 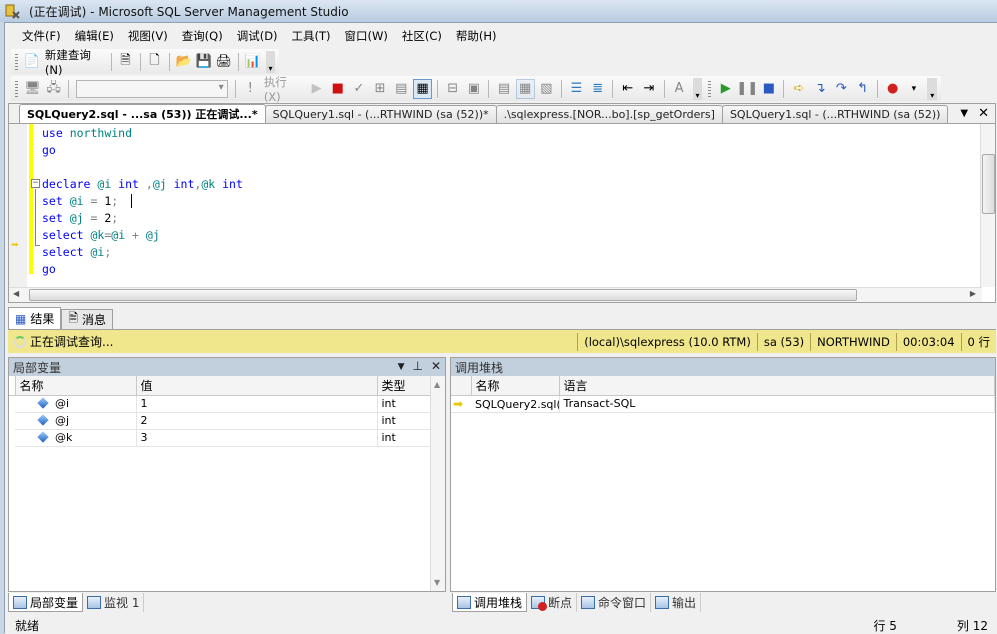 I want to click on print-icon: 🖨, so click(x=224, y=62).